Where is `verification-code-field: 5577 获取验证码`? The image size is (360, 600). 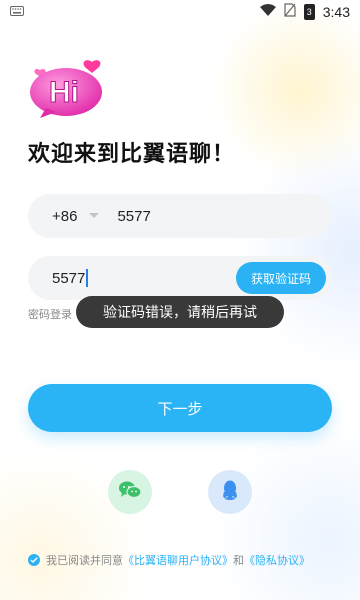
verification-code-field: 5577 获取验证码 is located at coordinates (180, 278).